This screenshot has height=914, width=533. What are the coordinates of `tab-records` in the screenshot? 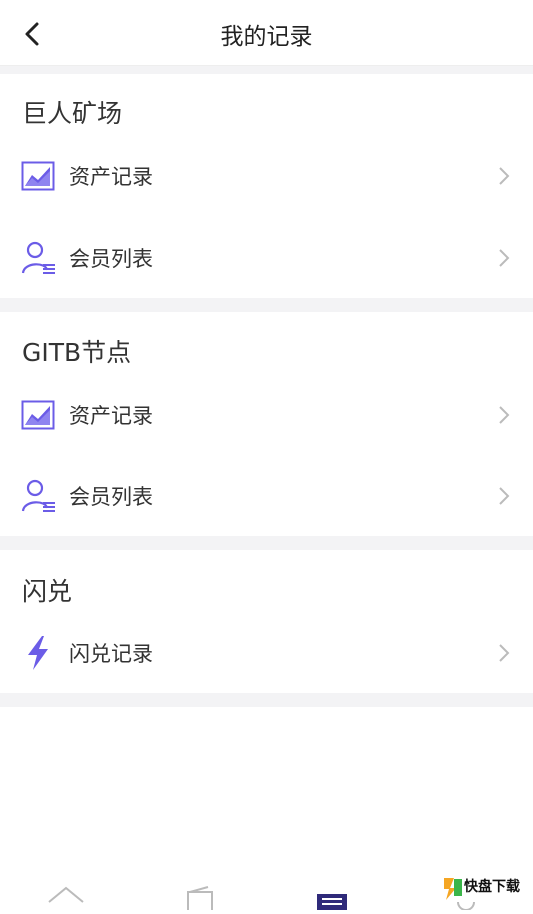 It's located at (334, 897).